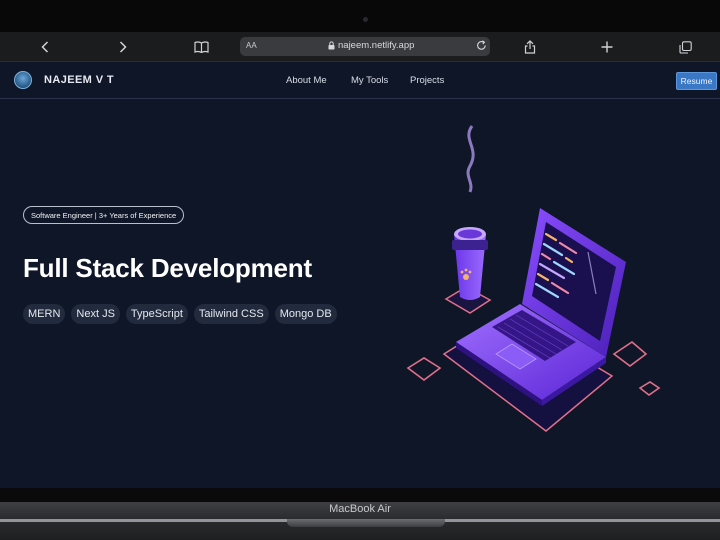 This screenshot has width=720, height=540. I want to click on new-tab-icon, so click(607, 47).